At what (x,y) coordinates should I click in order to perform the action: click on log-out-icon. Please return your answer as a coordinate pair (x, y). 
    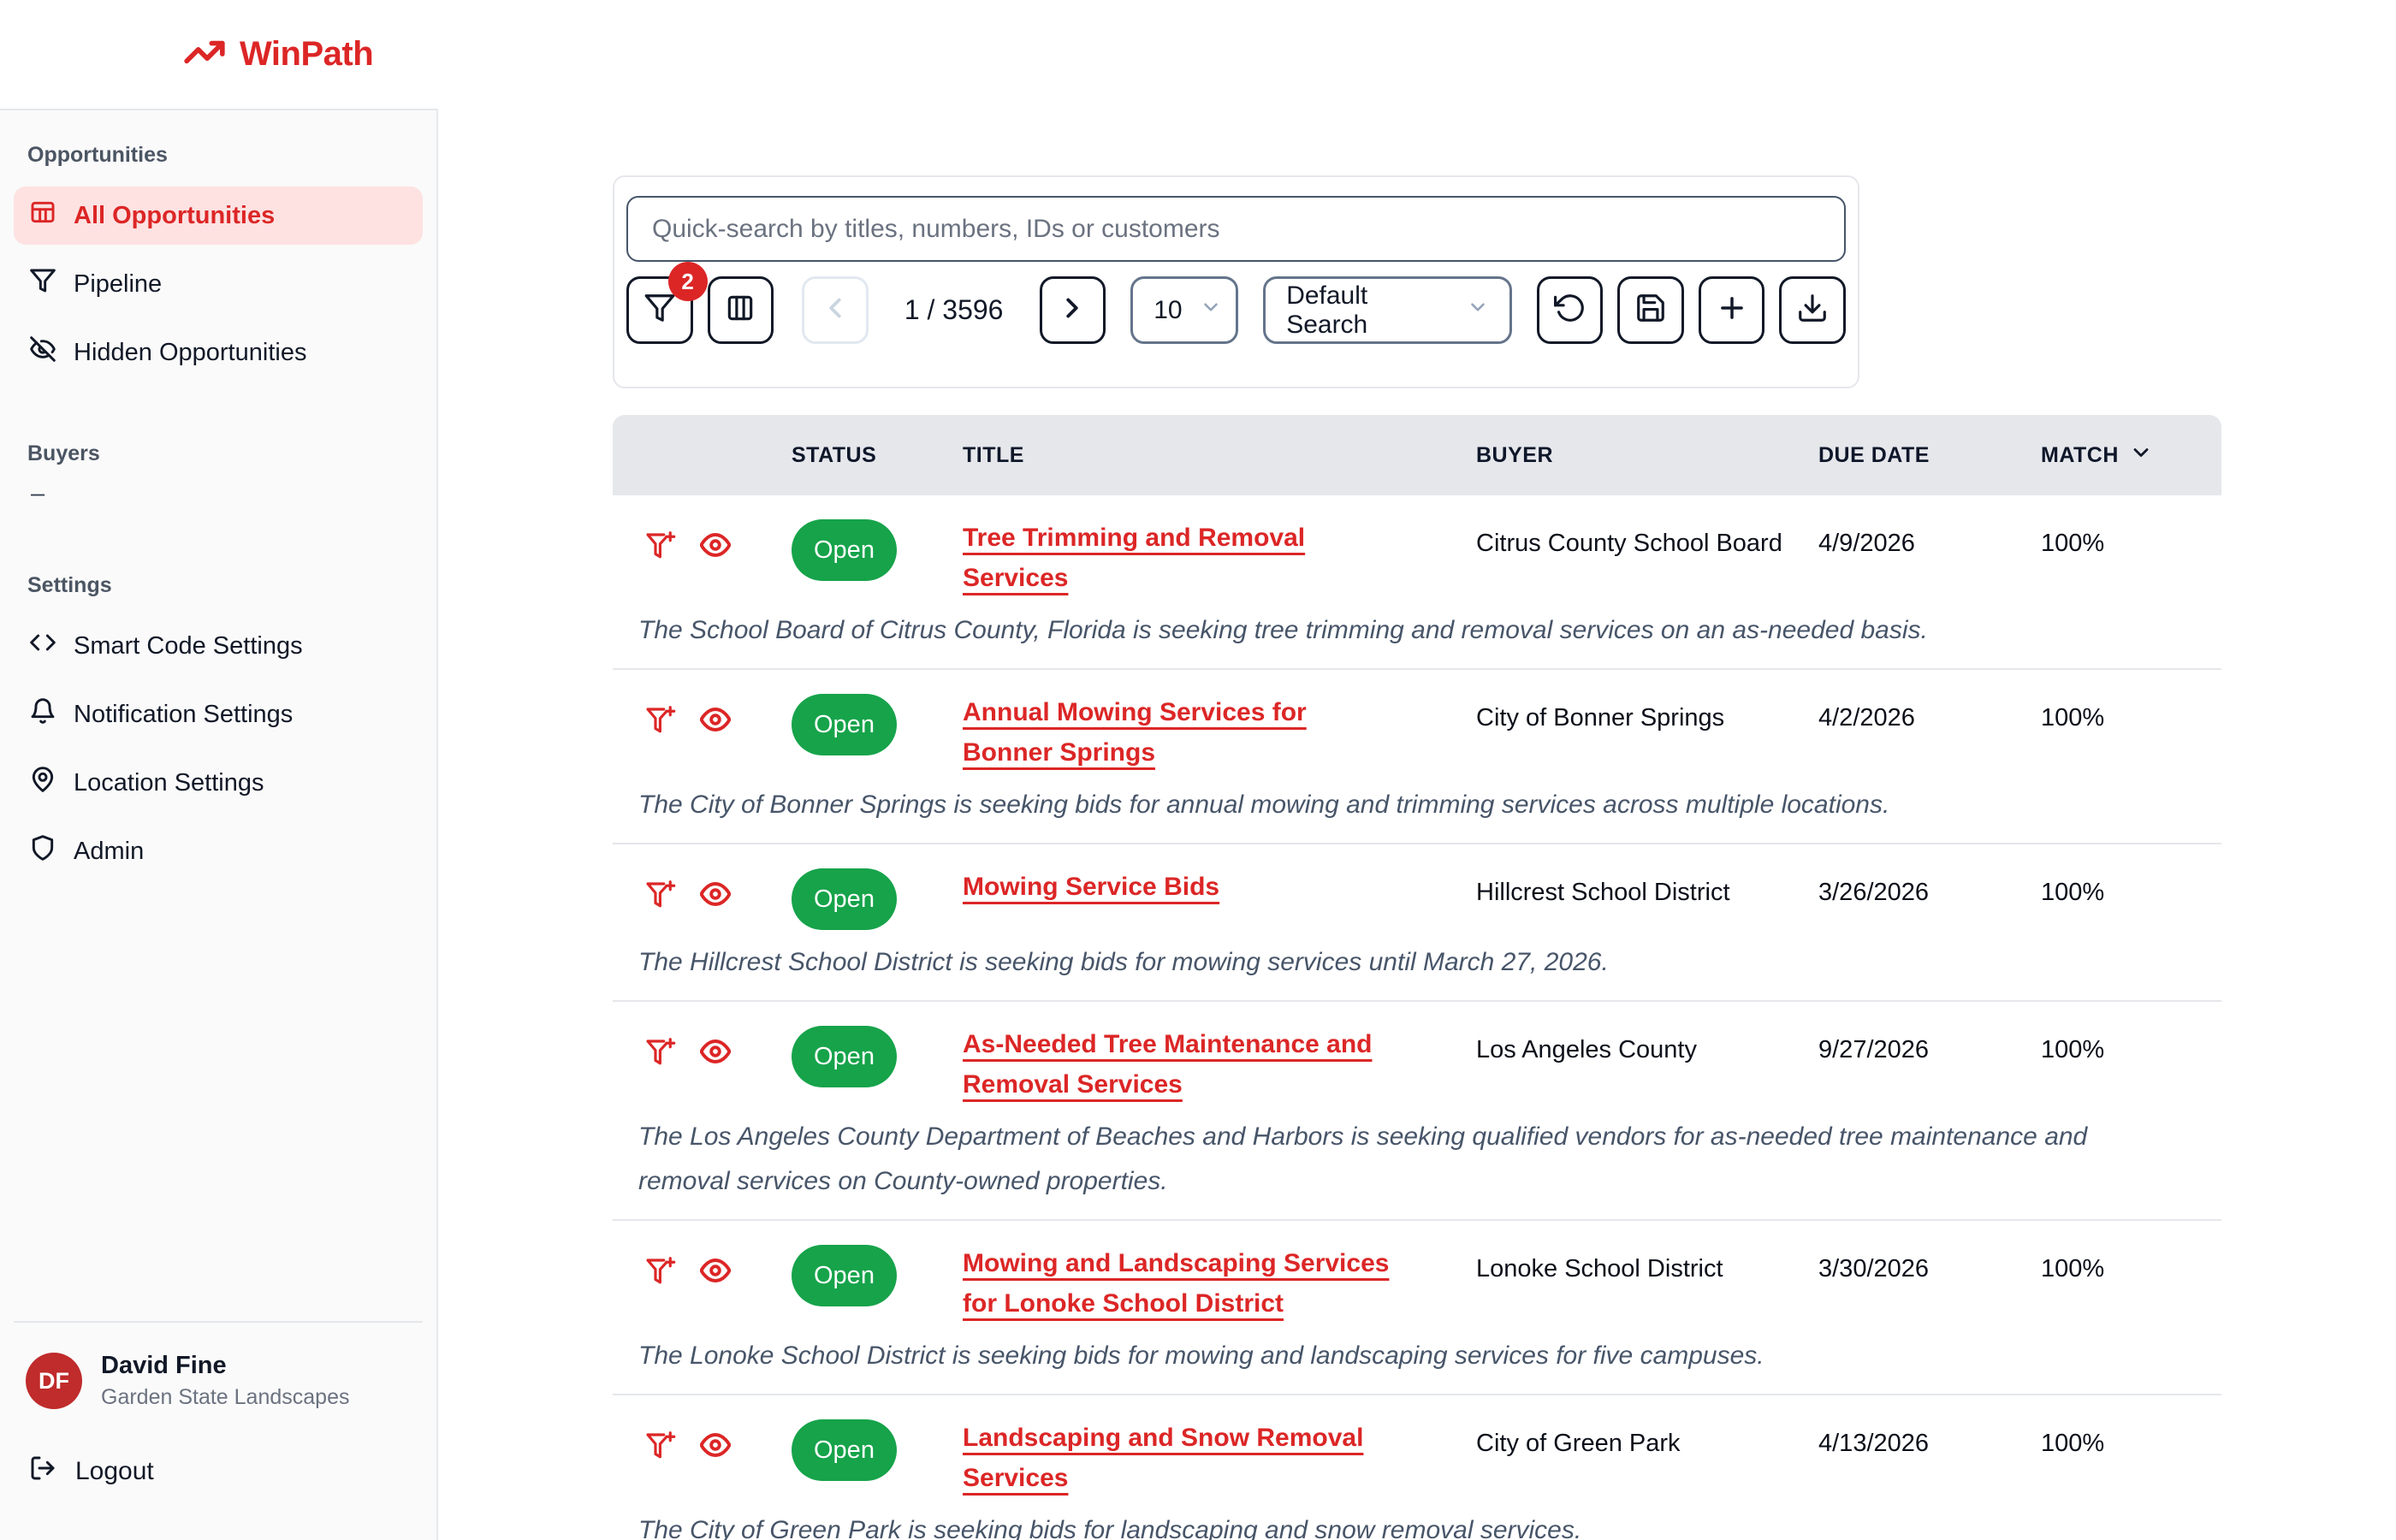
    Looking at the image, I should click on (42, 1471).